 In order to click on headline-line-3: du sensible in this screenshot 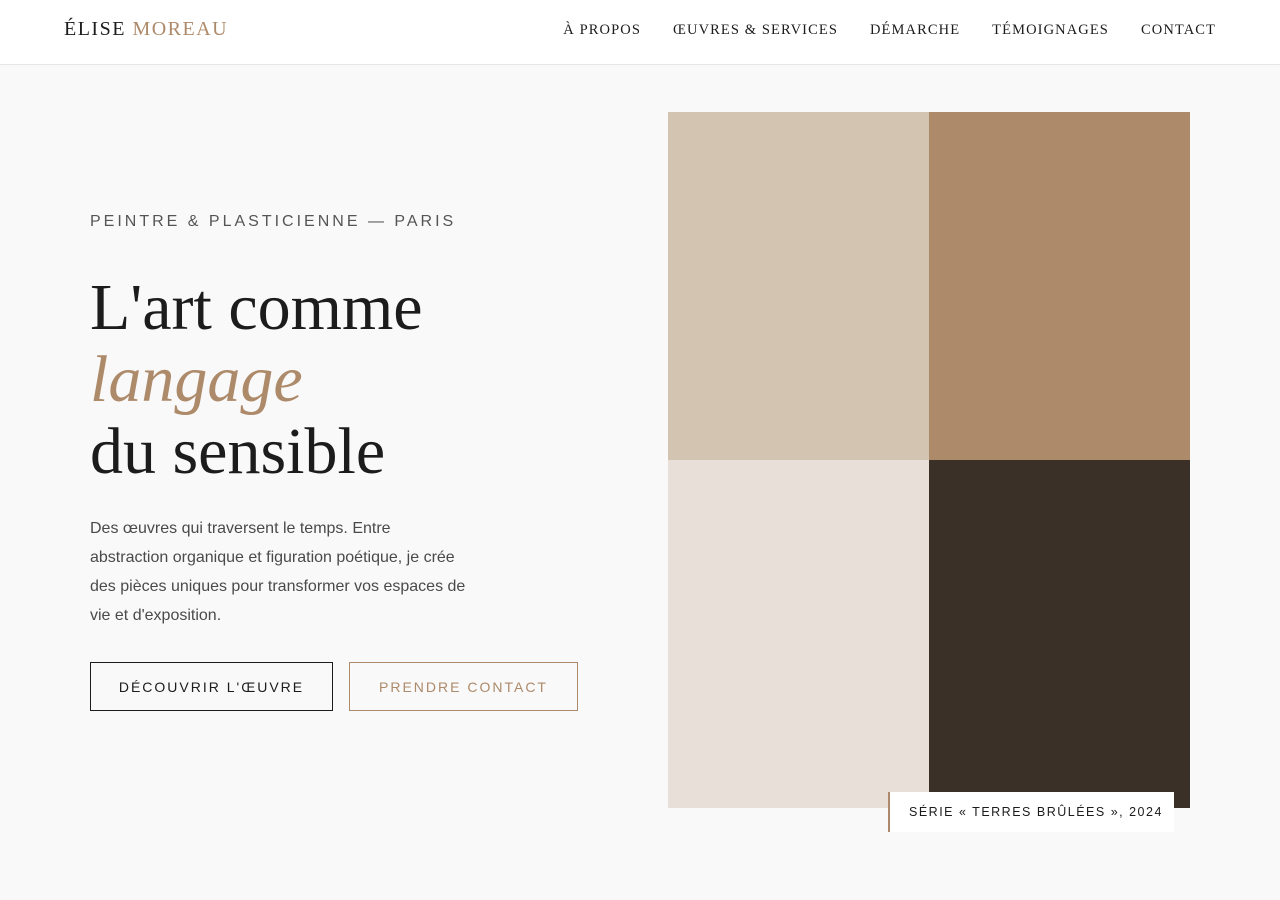, I will do `click(238, 451)`.